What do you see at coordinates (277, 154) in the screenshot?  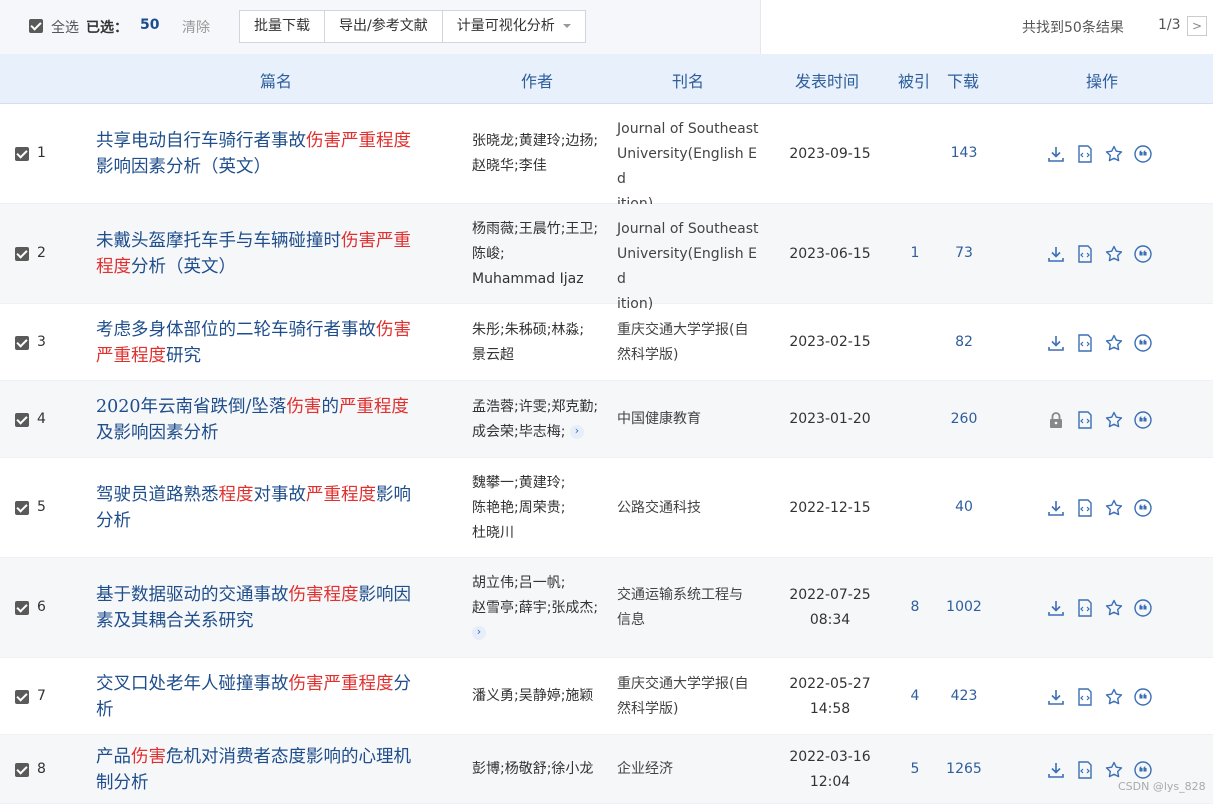 I see `article-title-link: 共享电动自行车骑行者事故伤害严重程度 影响因素分析（英文）` at bounding box center [277, 154].